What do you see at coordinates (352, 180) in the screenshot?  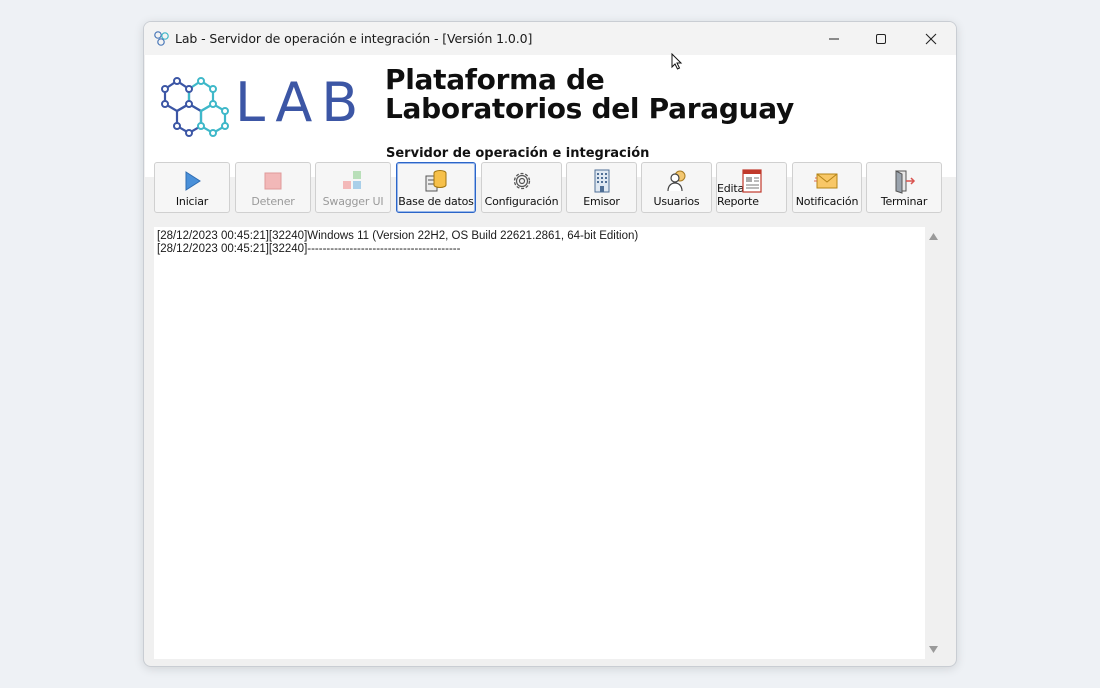 I see `blocks-icon` at bounding box center [352, 180].